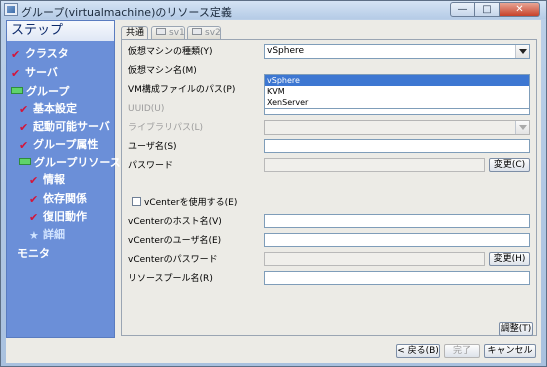 The height and width of the screenshot is (367, 547). What do you see at coordinates (418, 351) in the screenshot?
I see `back-button: < 戻る(B)` at bounding box center [418, 351].